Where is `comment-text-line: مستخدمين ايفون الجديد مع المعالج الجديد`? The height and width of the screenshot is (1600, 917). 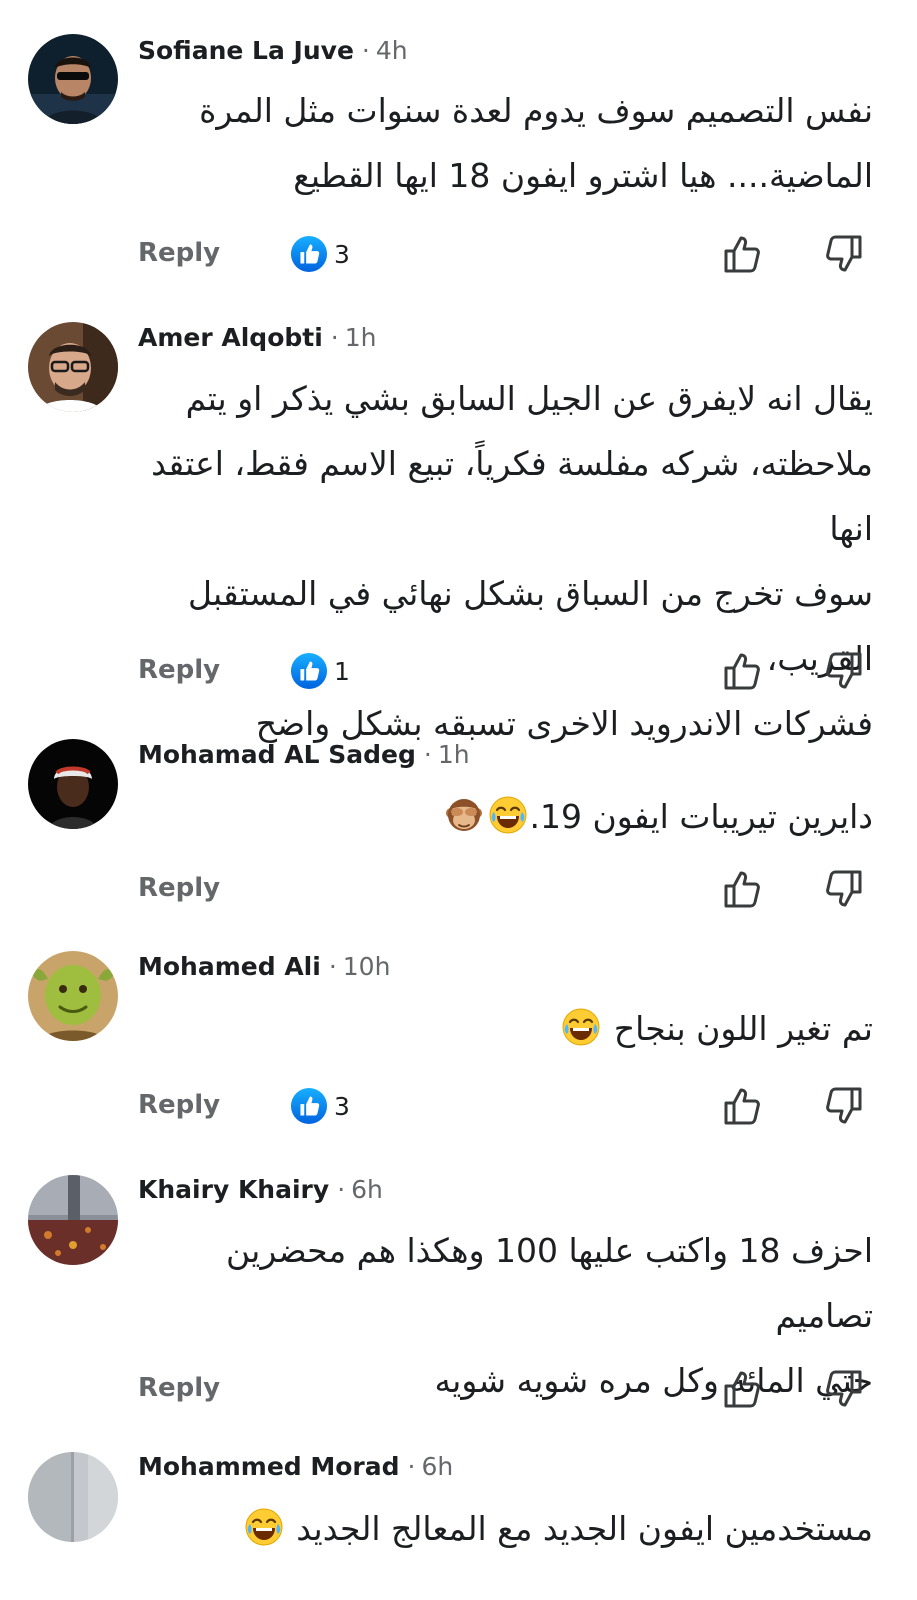 comment-text-line: مستخدمين ايفون الجديد مع المعالج الجديد is located at coordinates (505, 1528).